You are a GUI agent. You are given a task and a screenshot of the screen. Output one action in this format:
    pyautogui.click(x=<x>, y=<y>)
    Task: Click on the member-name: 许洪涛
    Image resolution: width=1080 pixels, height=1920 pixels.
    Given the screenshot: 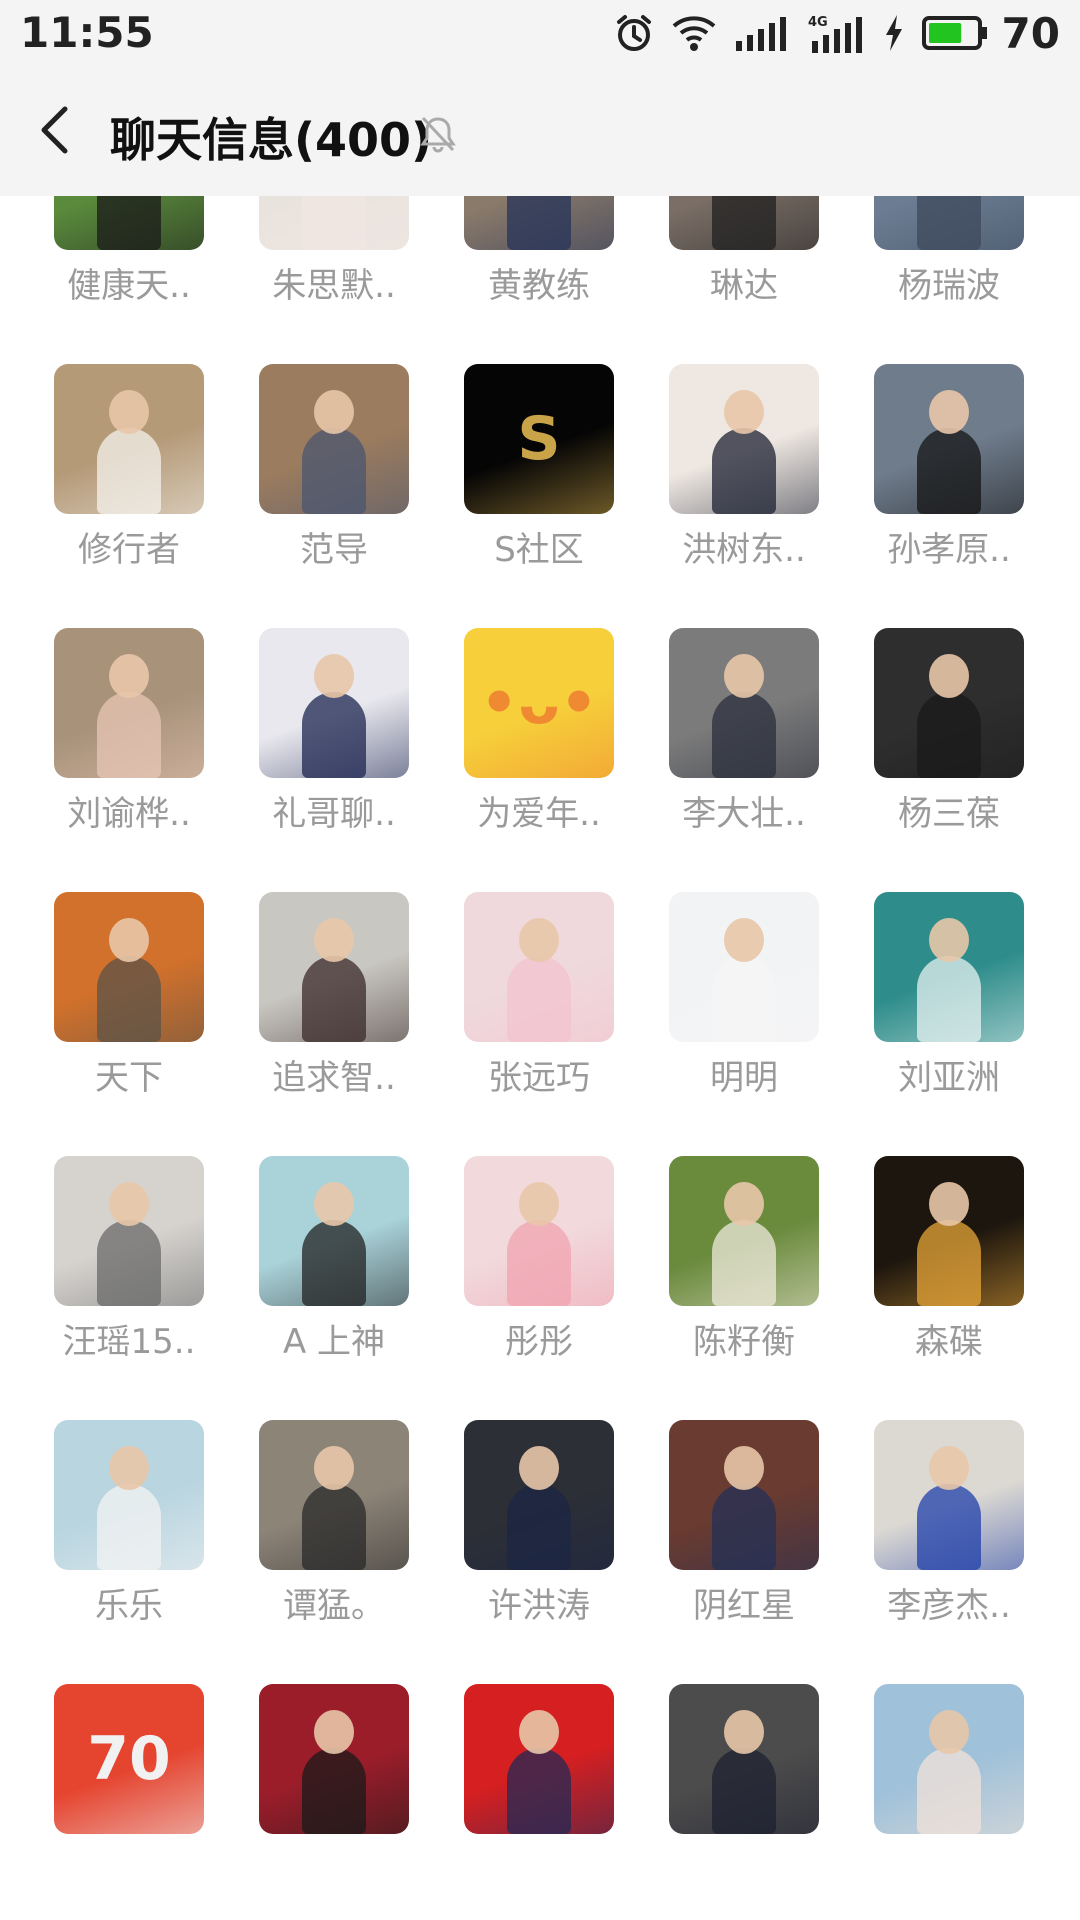 What is the action you would take?
    pyautogui.click(x=539, y=1606)
    